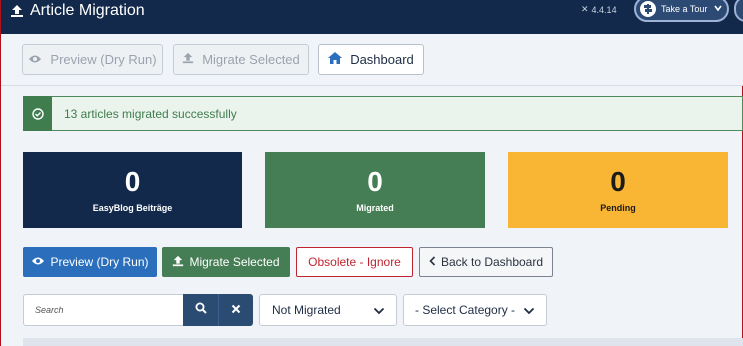 This screenshot has height=346, width=743. Describe the element at coordinates (335, 59) in the screenshot. I see `home-icon` at that location.